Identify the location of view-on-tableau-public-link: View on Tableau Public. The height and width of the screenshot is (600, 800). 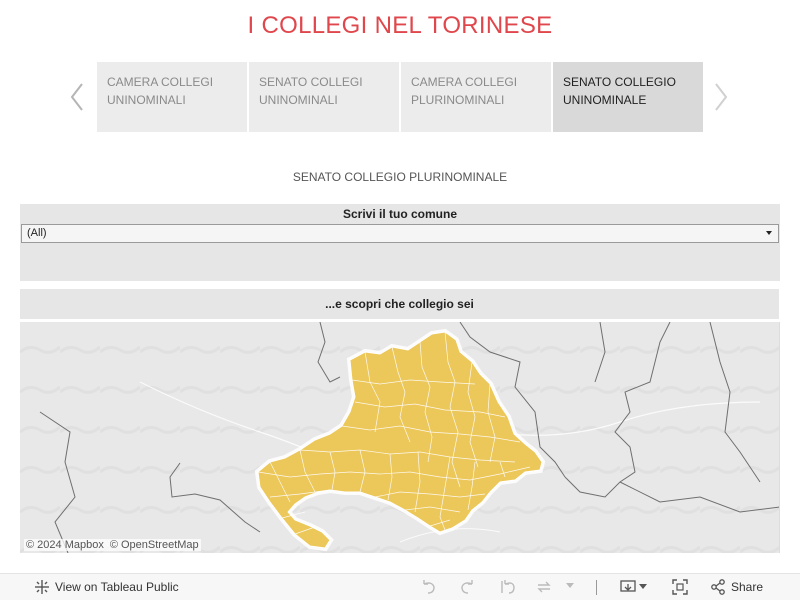
(106, 587).